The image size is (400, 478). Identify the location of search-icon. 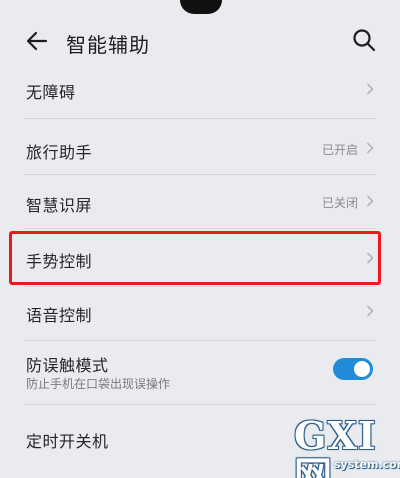
(364, 40).